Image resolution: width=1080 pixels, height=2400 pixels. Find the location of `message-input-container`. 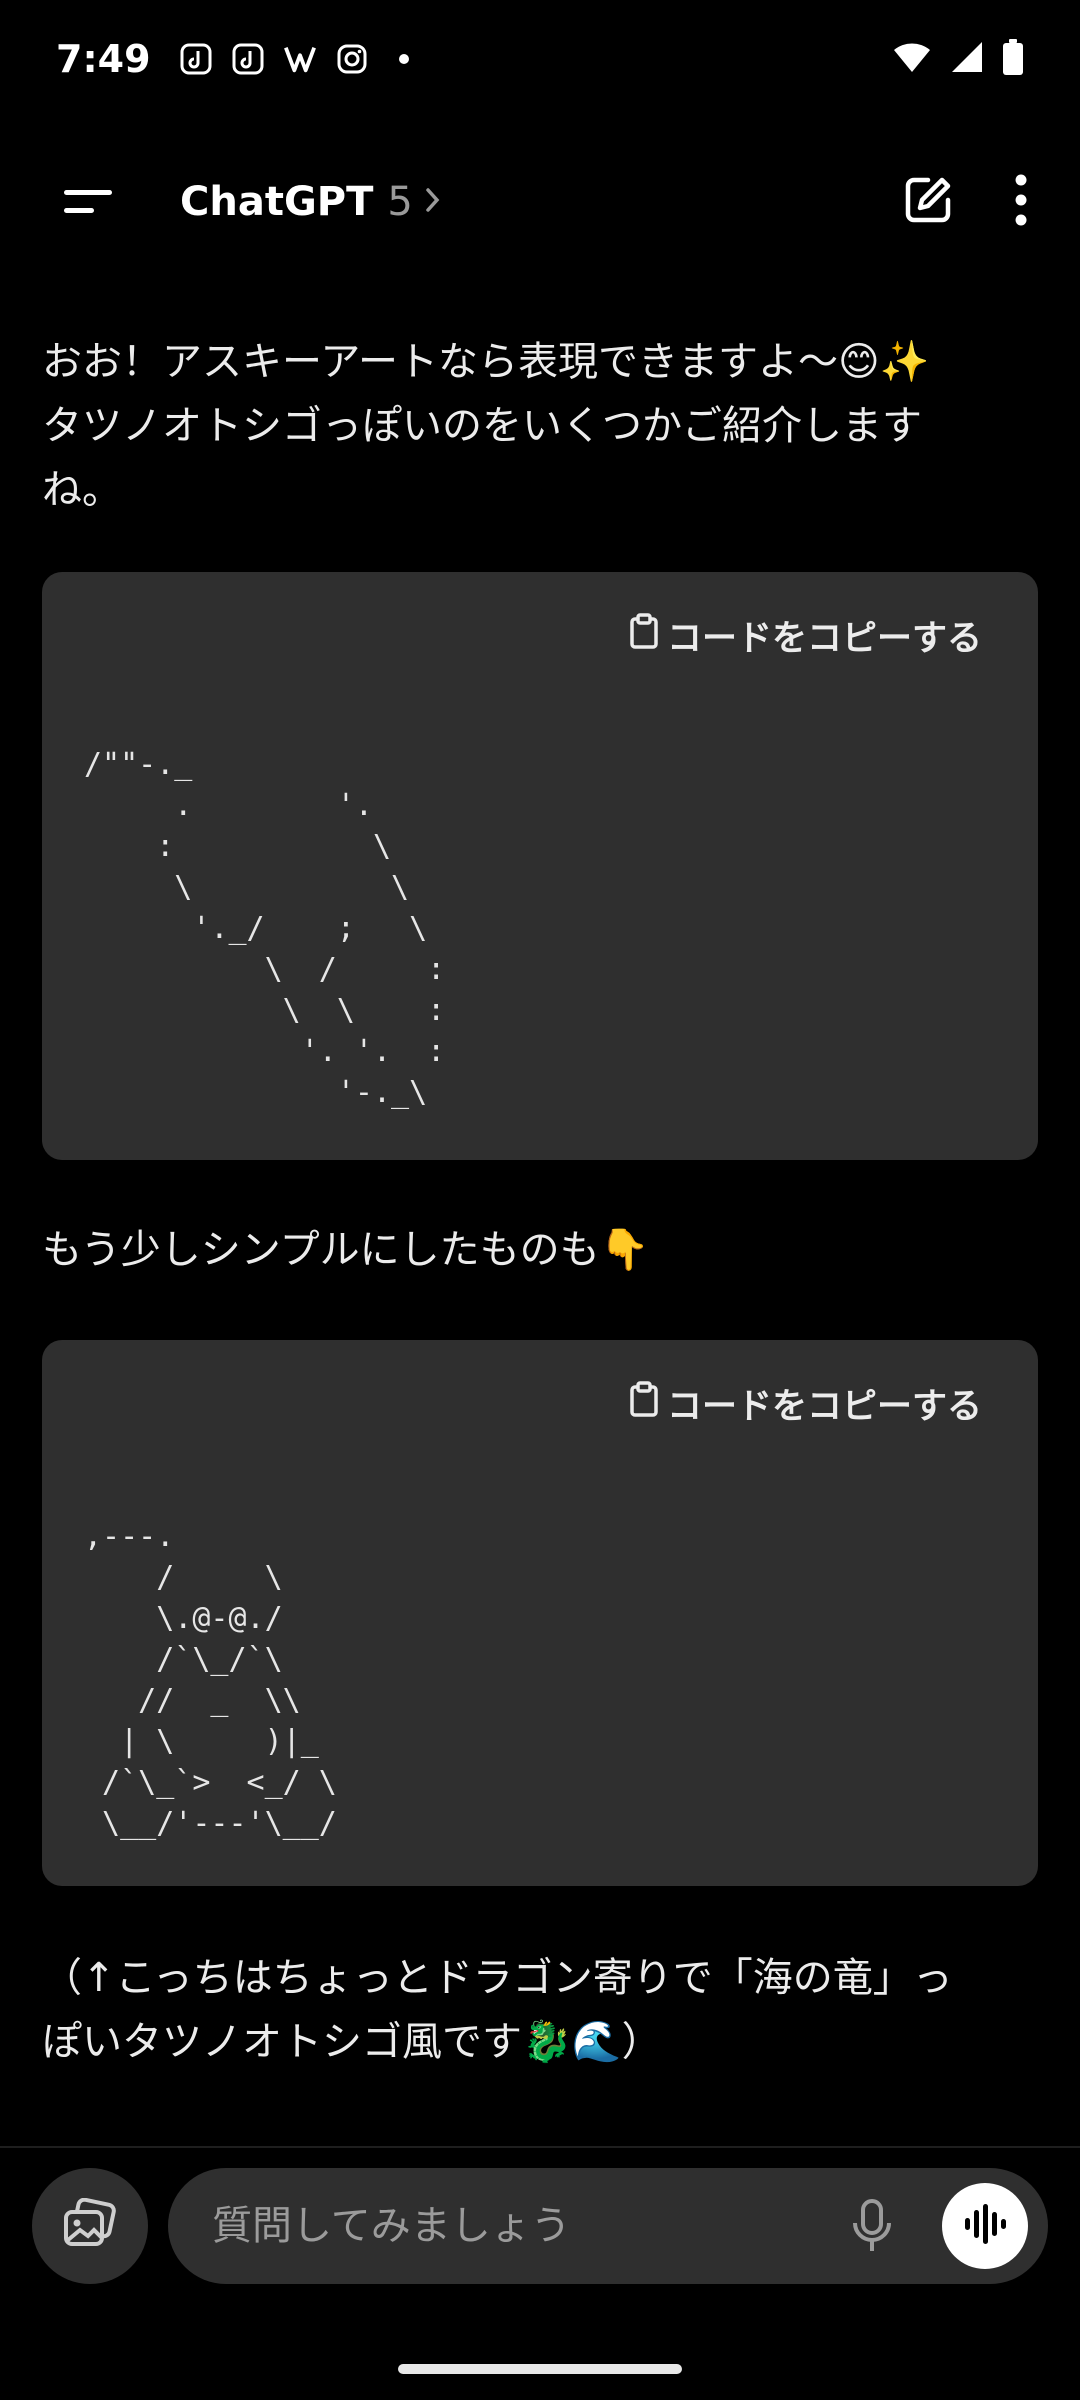

message-input-container is located at coordinates (608, 2226).